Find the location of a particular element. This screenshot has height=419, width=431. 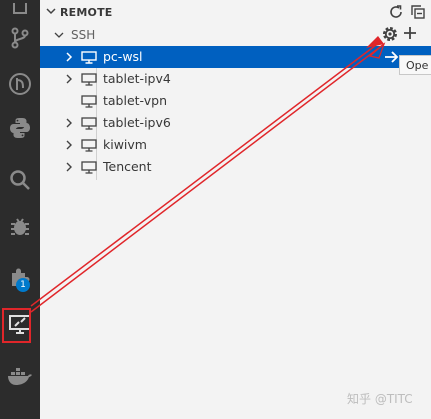

search-icon is located at coordinates (20, 180).